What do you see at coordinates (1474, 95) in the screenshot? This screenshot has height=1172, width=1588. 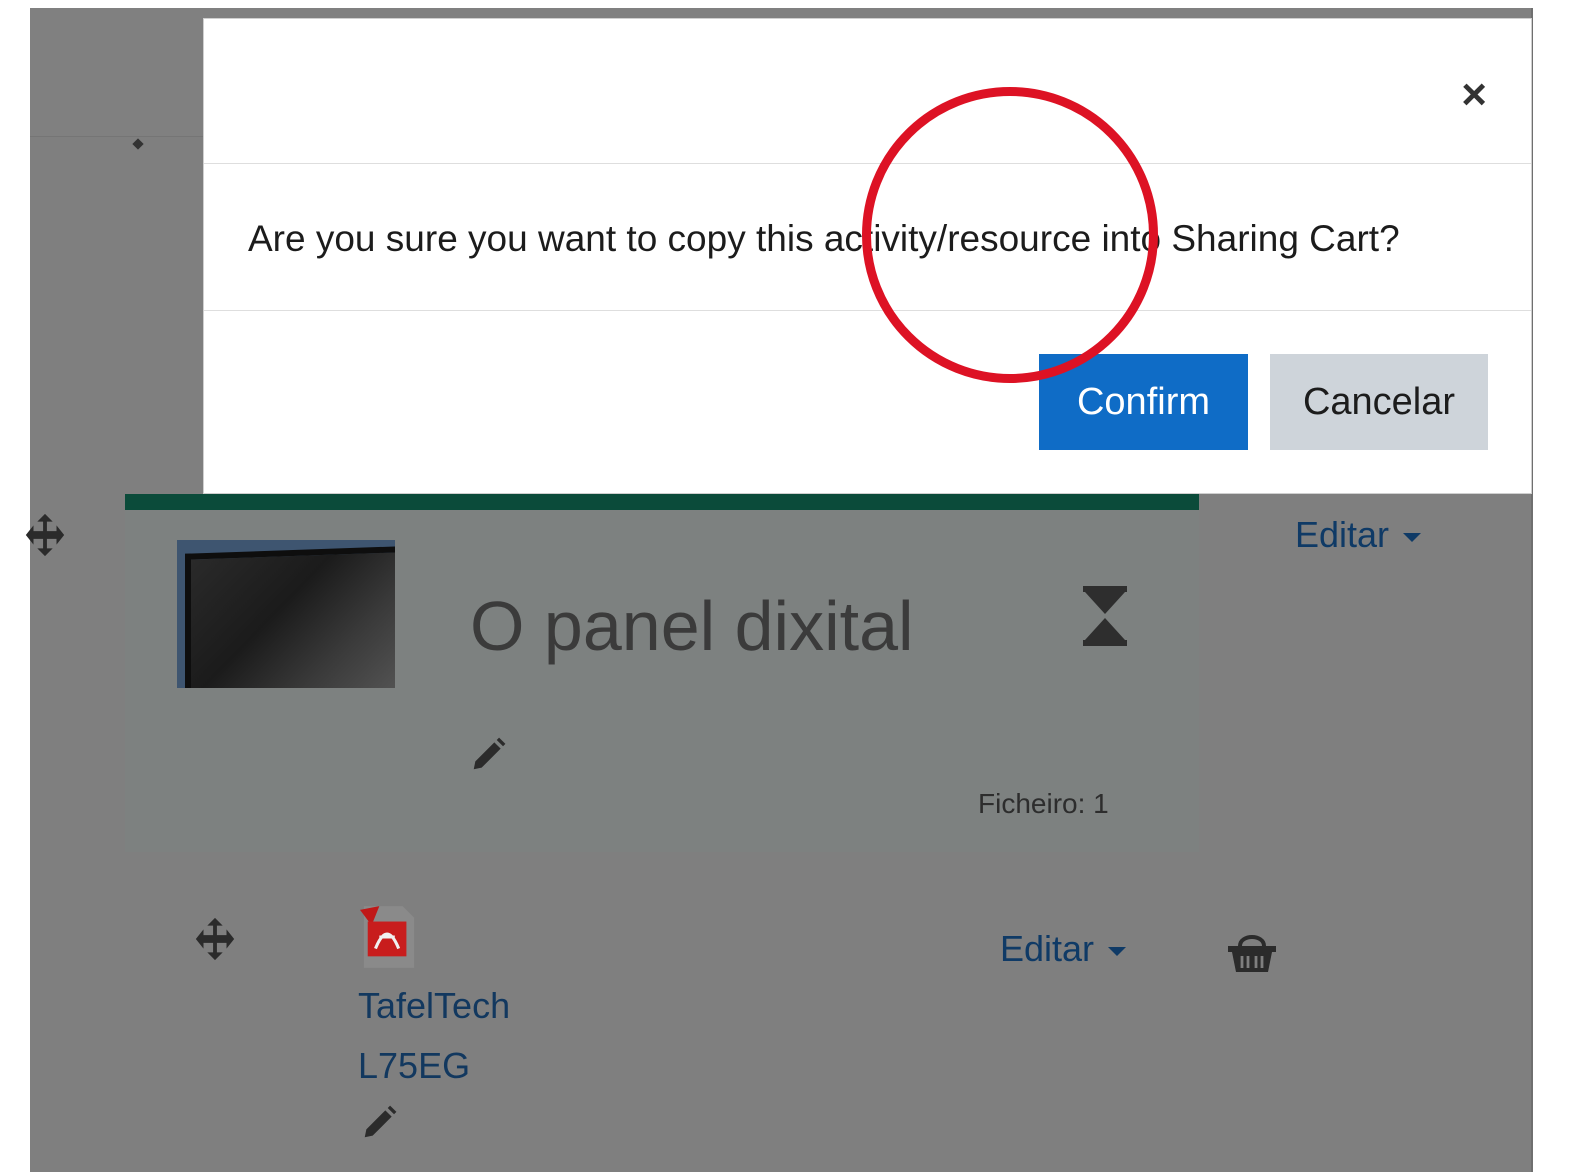 I see `close-icon: ×` at bounding box center [1474, 95].